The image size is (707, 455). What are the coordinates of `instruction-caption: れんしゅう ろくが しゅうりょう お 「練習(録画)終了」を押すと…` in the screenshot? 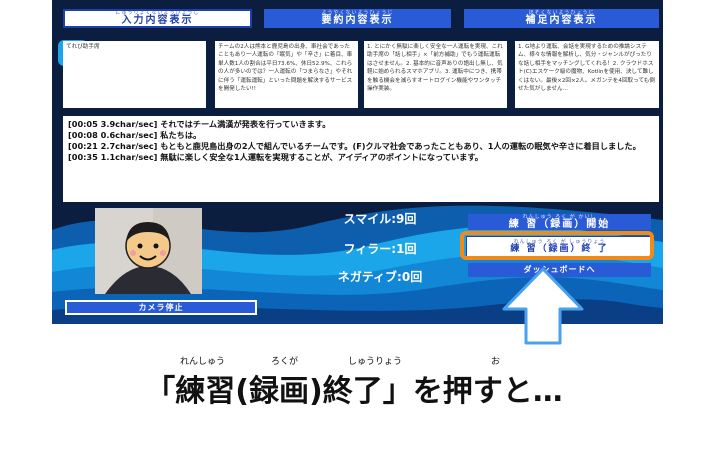 It's located at (354, 378).